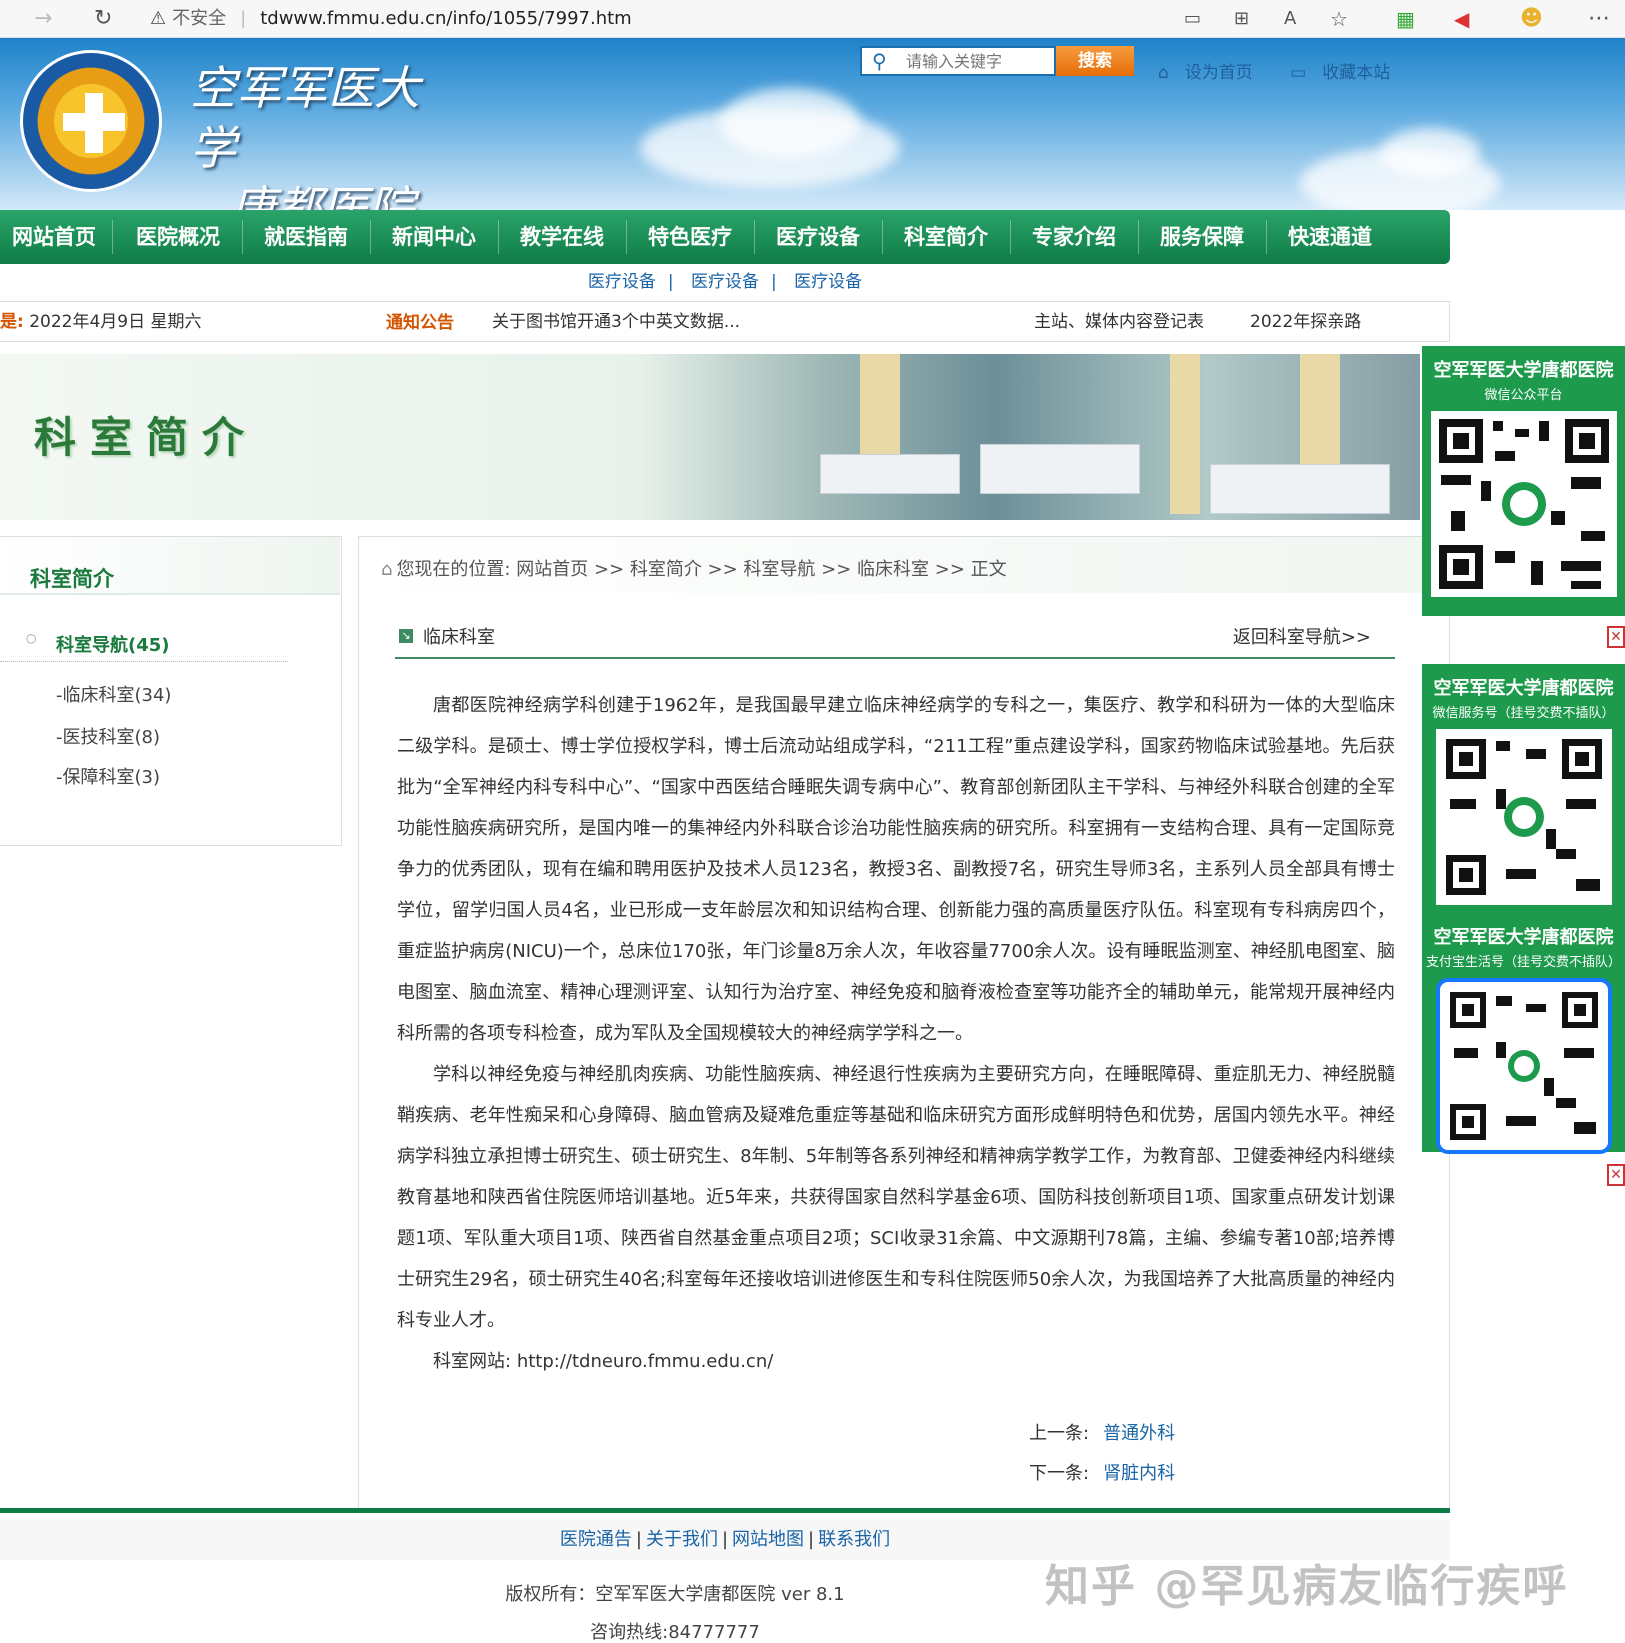 Image resolution: width=1625 pixels, height=1643 pixels. What do you see at coordinates (178, 237) in the screenshot?
I see `nav-item-overview: 医院概况` at bounding box center [178, 237].